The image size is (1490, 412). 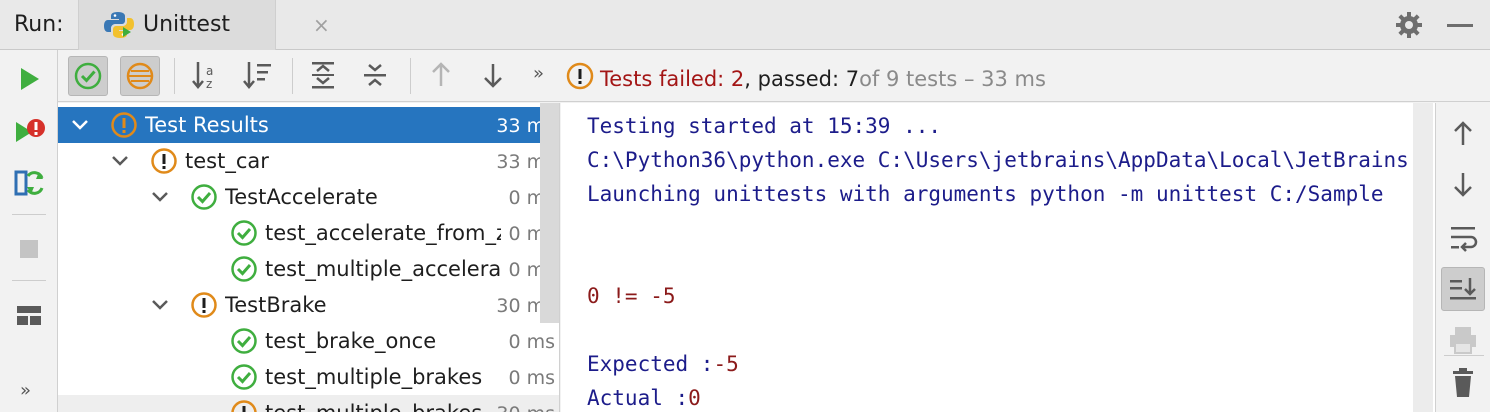 What do you see at coordinates (694, 398) in the screenshot?
I see `actual-value: 0` at bounding box center [694, 398].